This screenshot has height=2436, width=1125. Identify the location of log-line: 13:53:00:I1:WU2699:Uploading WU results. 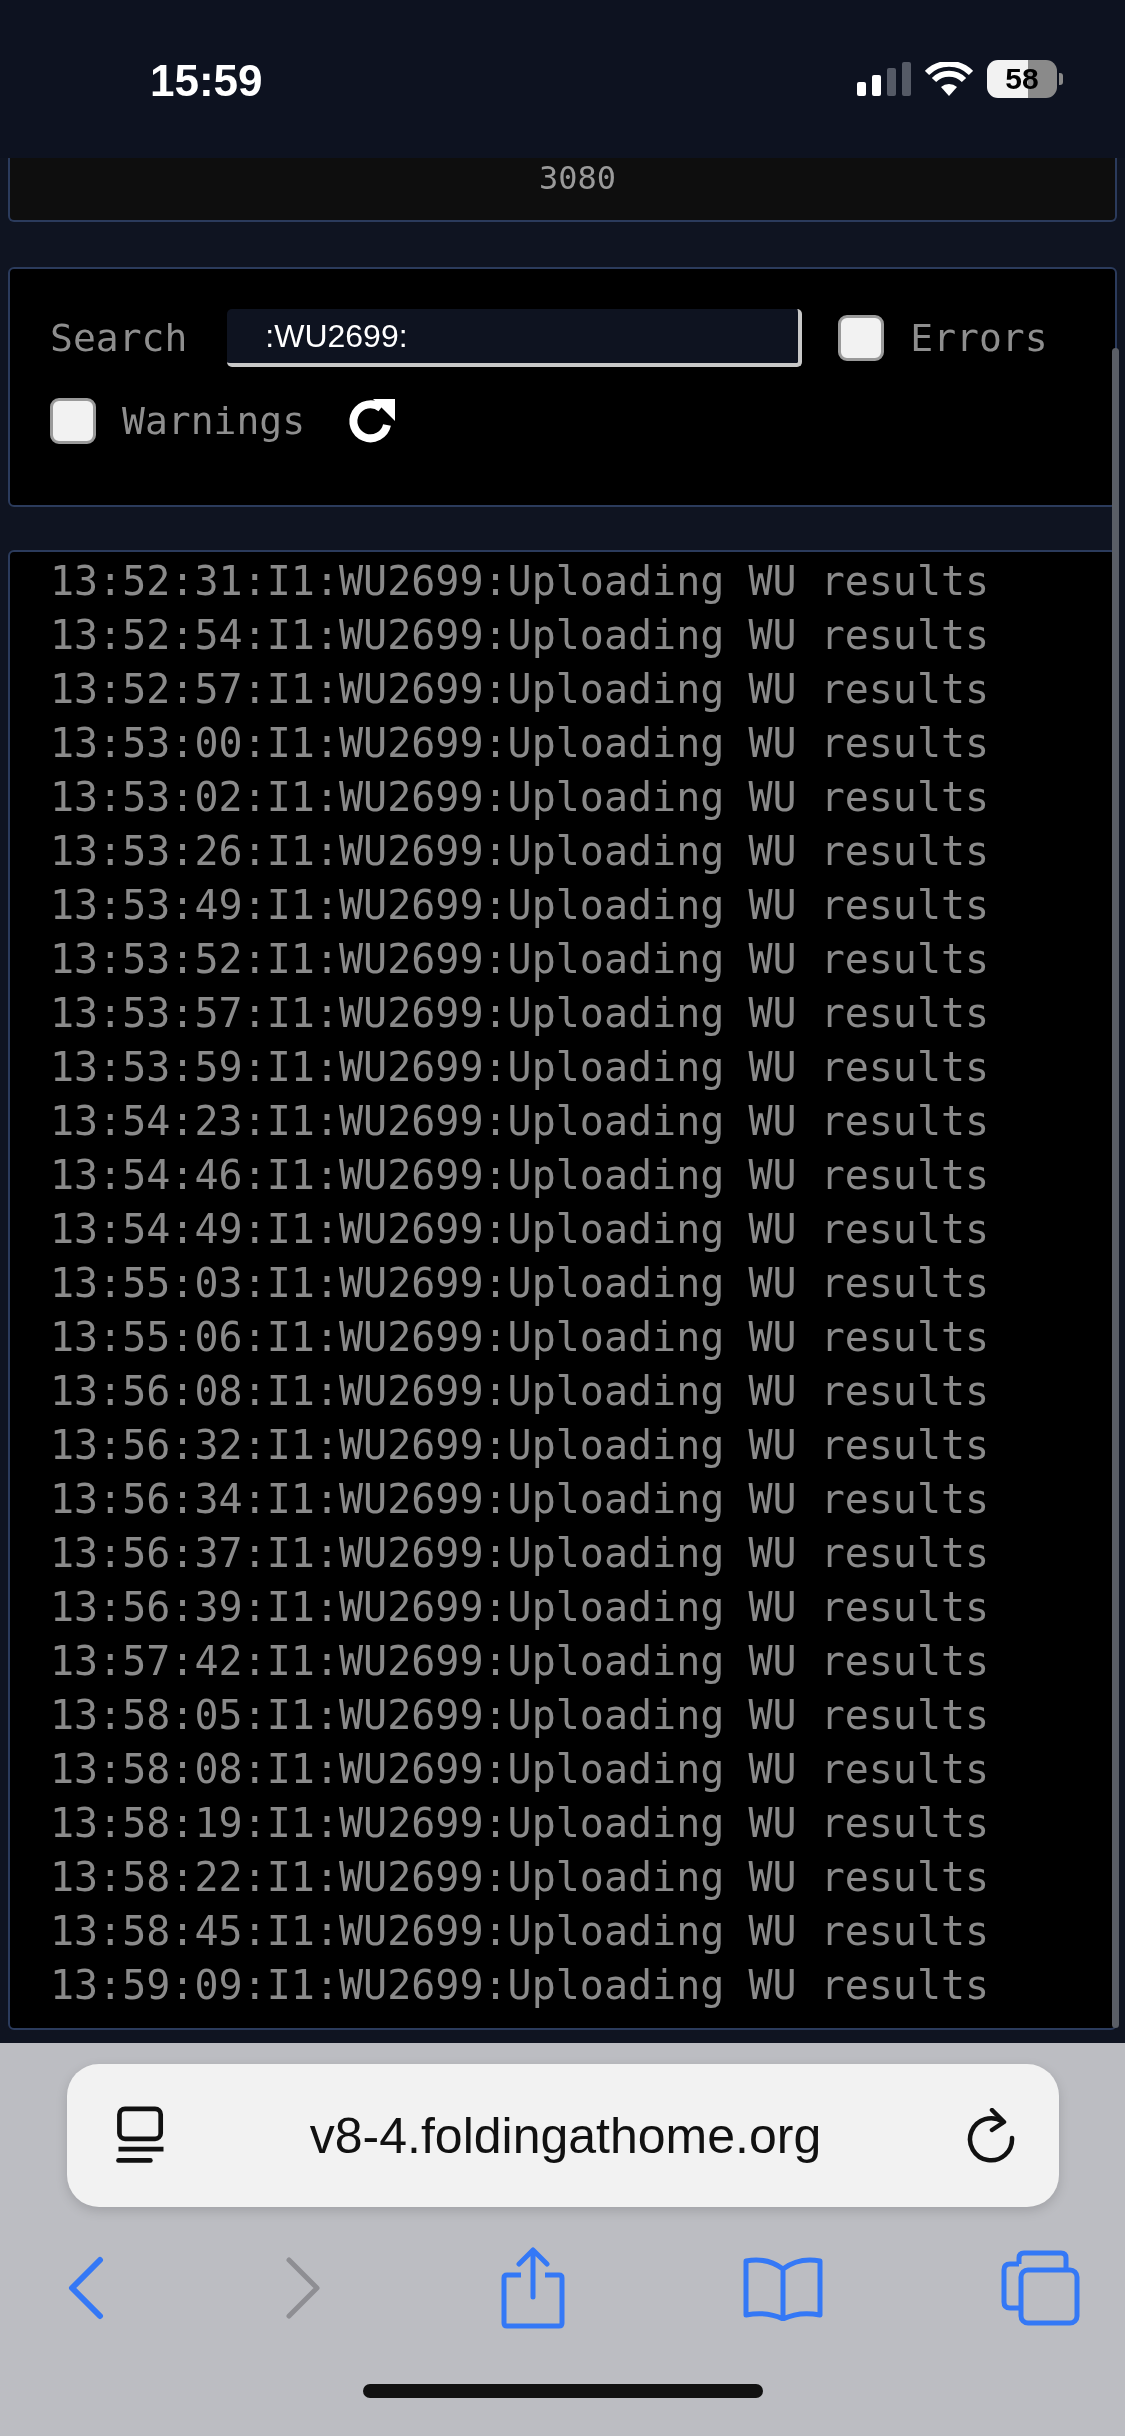
(520, 743).